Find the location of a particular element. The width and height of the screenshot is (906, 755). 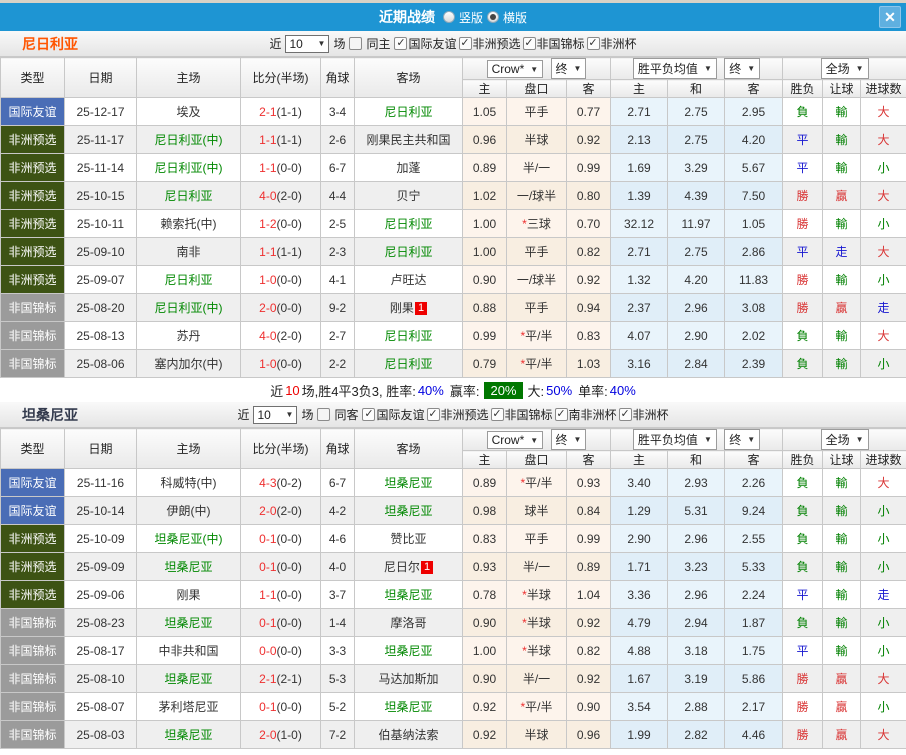

score-cell: 1-0(0-0) is located at coordinates (280, 279).